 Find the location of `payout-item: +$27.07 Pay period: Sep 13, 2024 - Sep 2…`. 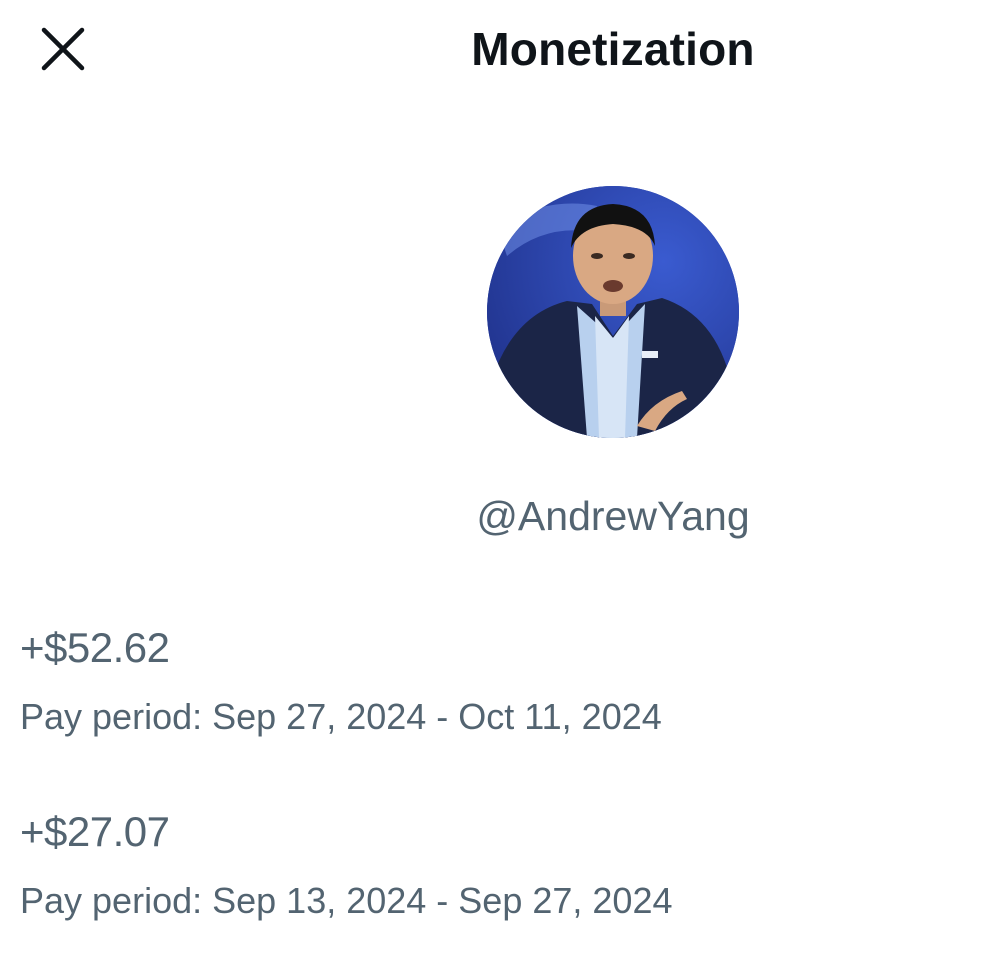

payout-item: +$27.07 Pay period: Sep 13, 2024 - Sep 2… is located at coordinates (346, 865).